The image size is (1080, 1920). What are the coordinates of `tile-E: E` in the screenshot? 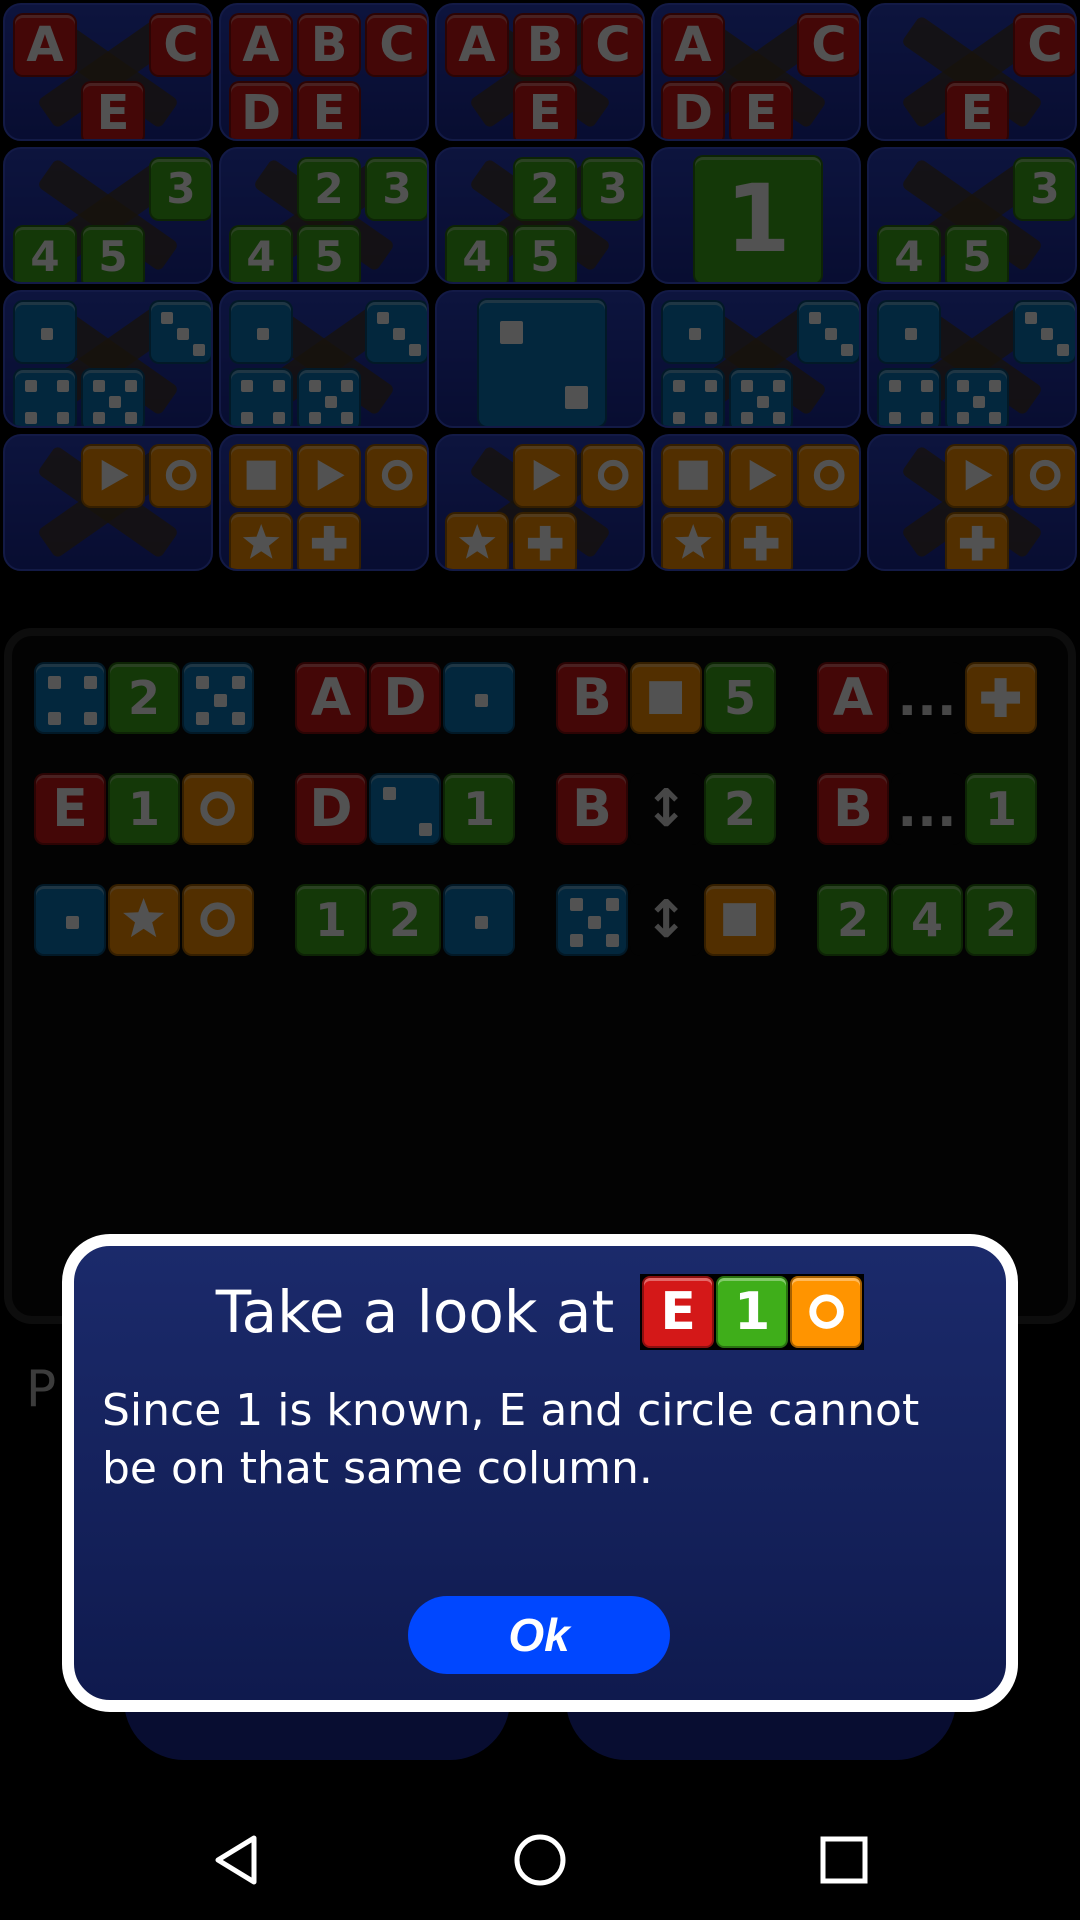 It's located at (678, 1312).